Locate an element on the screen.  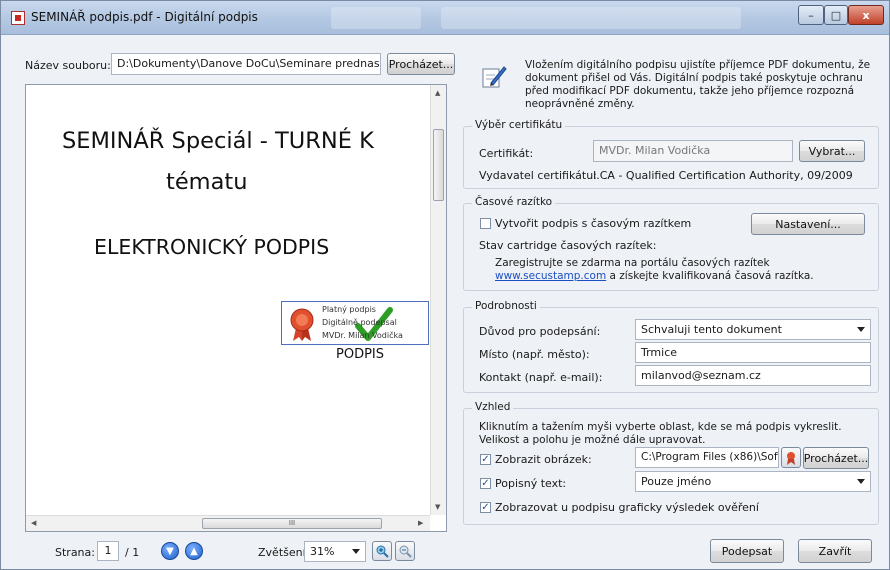
page-number-input: 1 is located at coordinates (108, 551).